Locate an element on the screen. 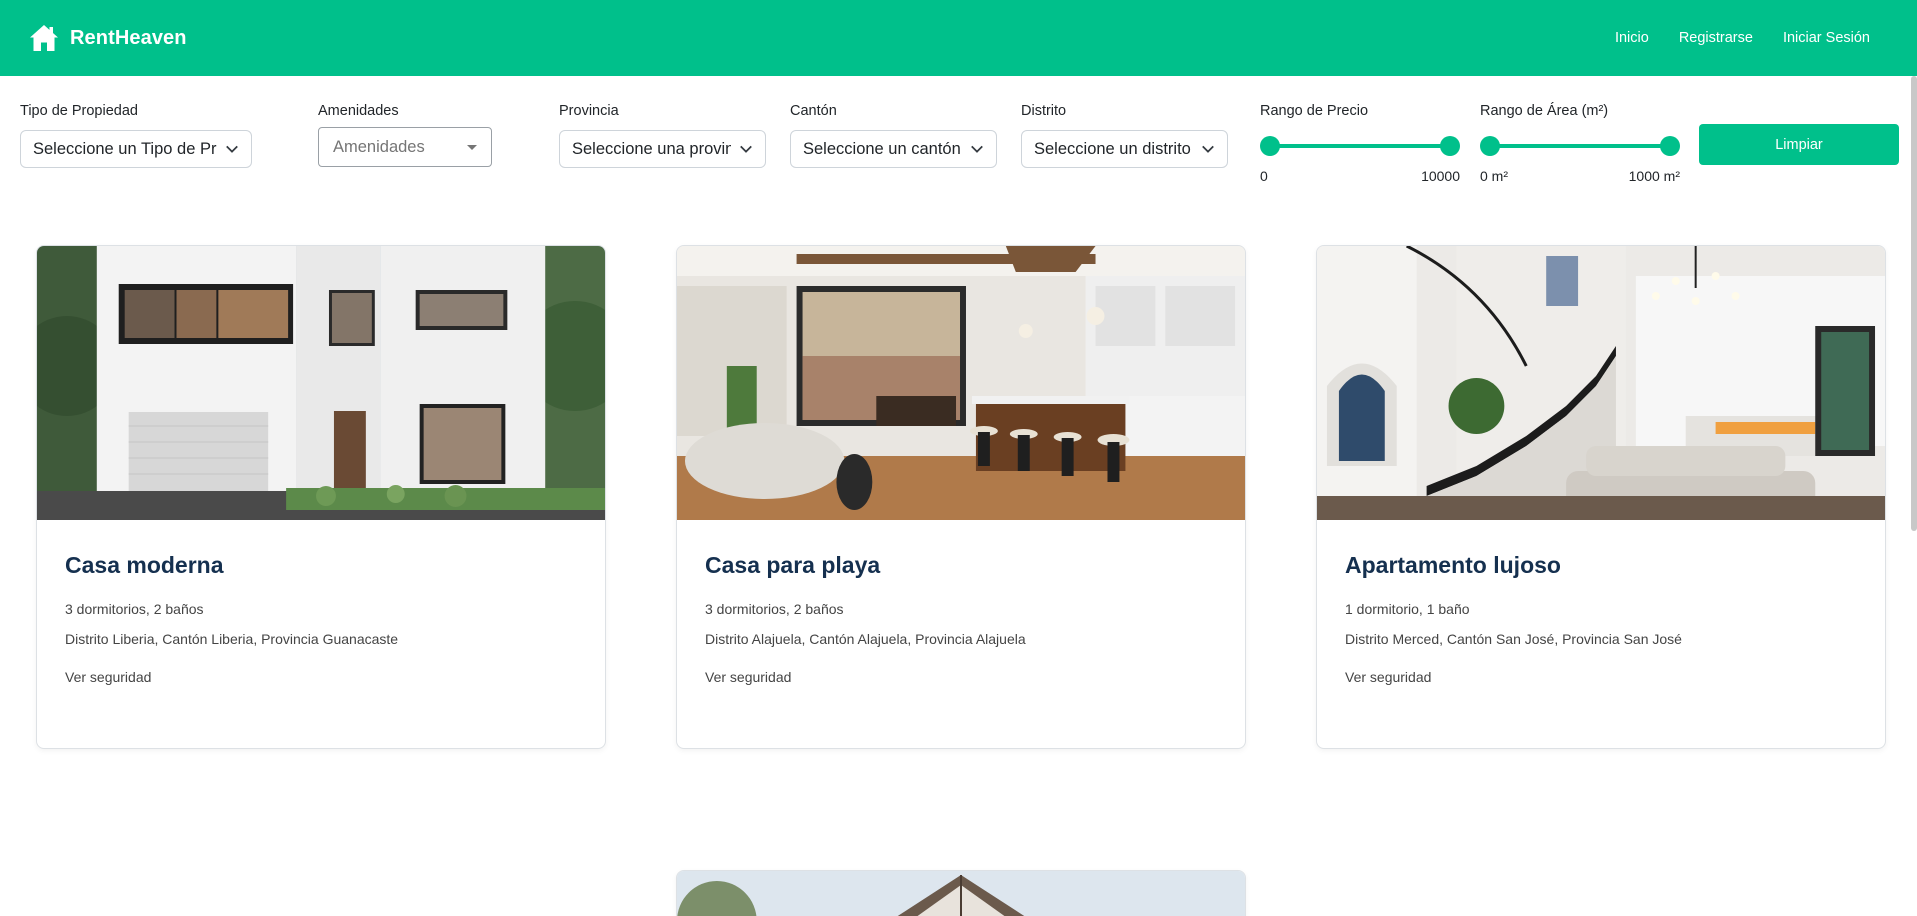  provincia-select: Seleccione una provincia is located at coordinates (662, 149).